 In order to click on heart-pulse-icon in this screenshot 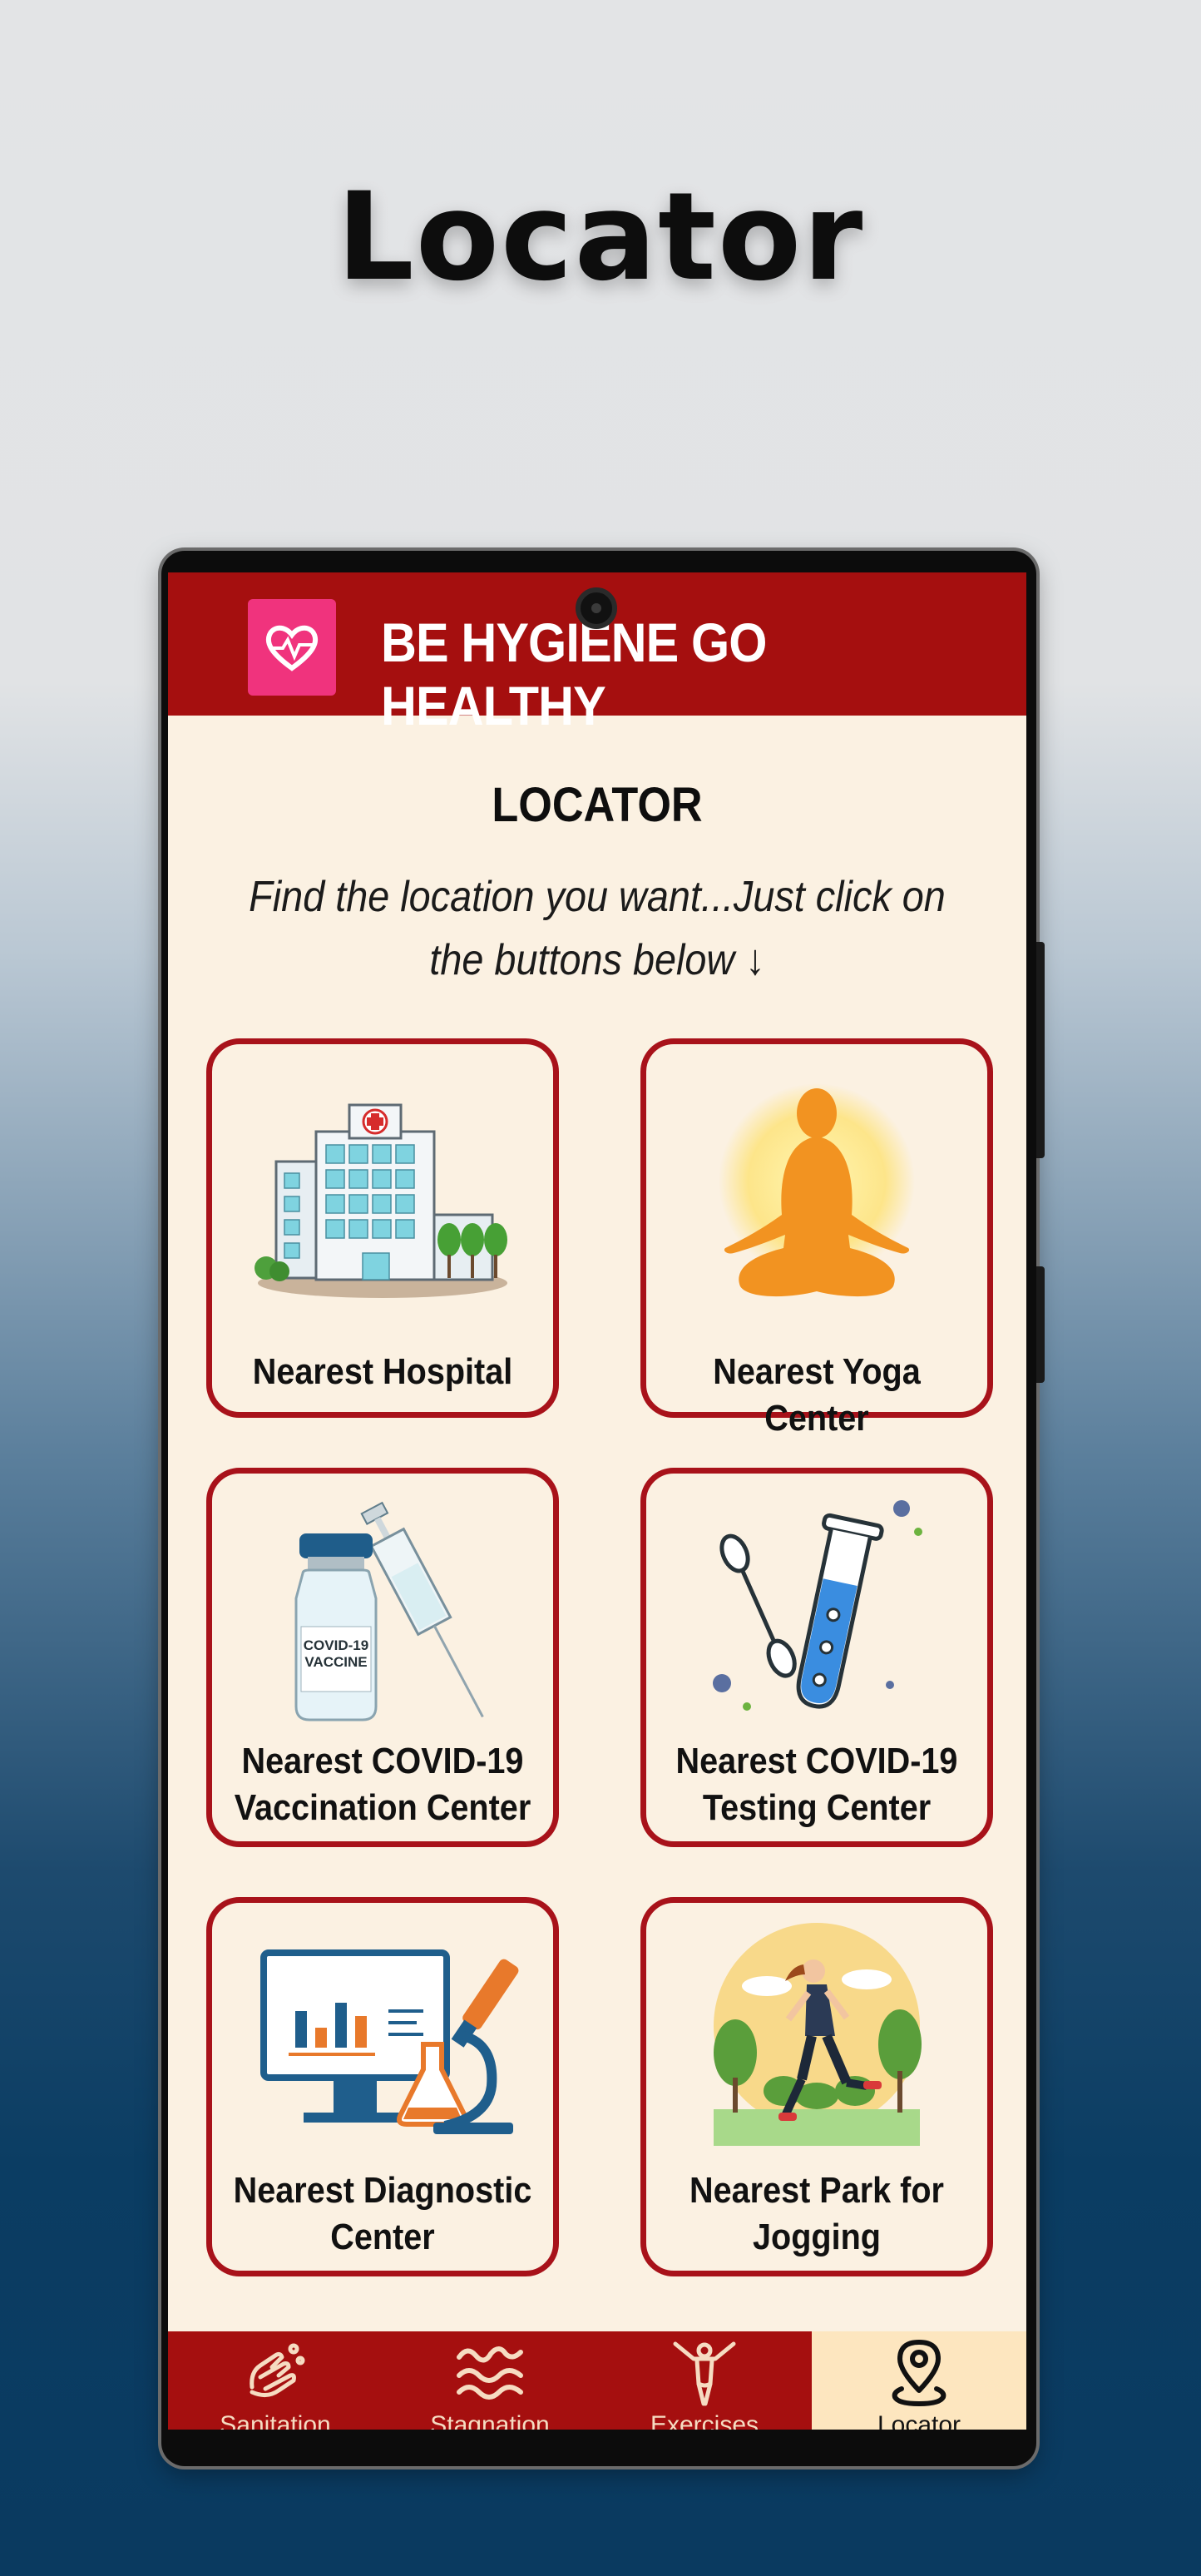, I will do `click(292, 647)`.